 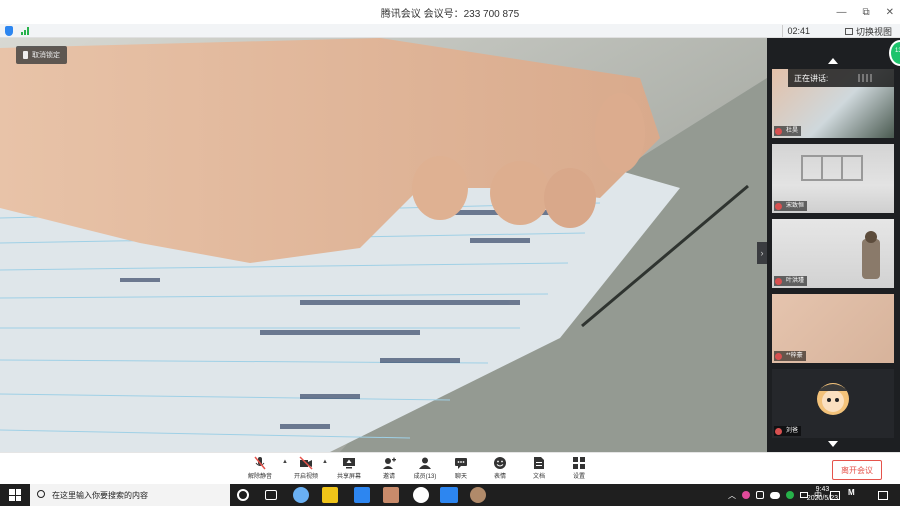 What do you see at coordinates (841, 78) in the screenshot?
I see `speaking-indicator: 正在讲话:` at bounding box center [841, 78].